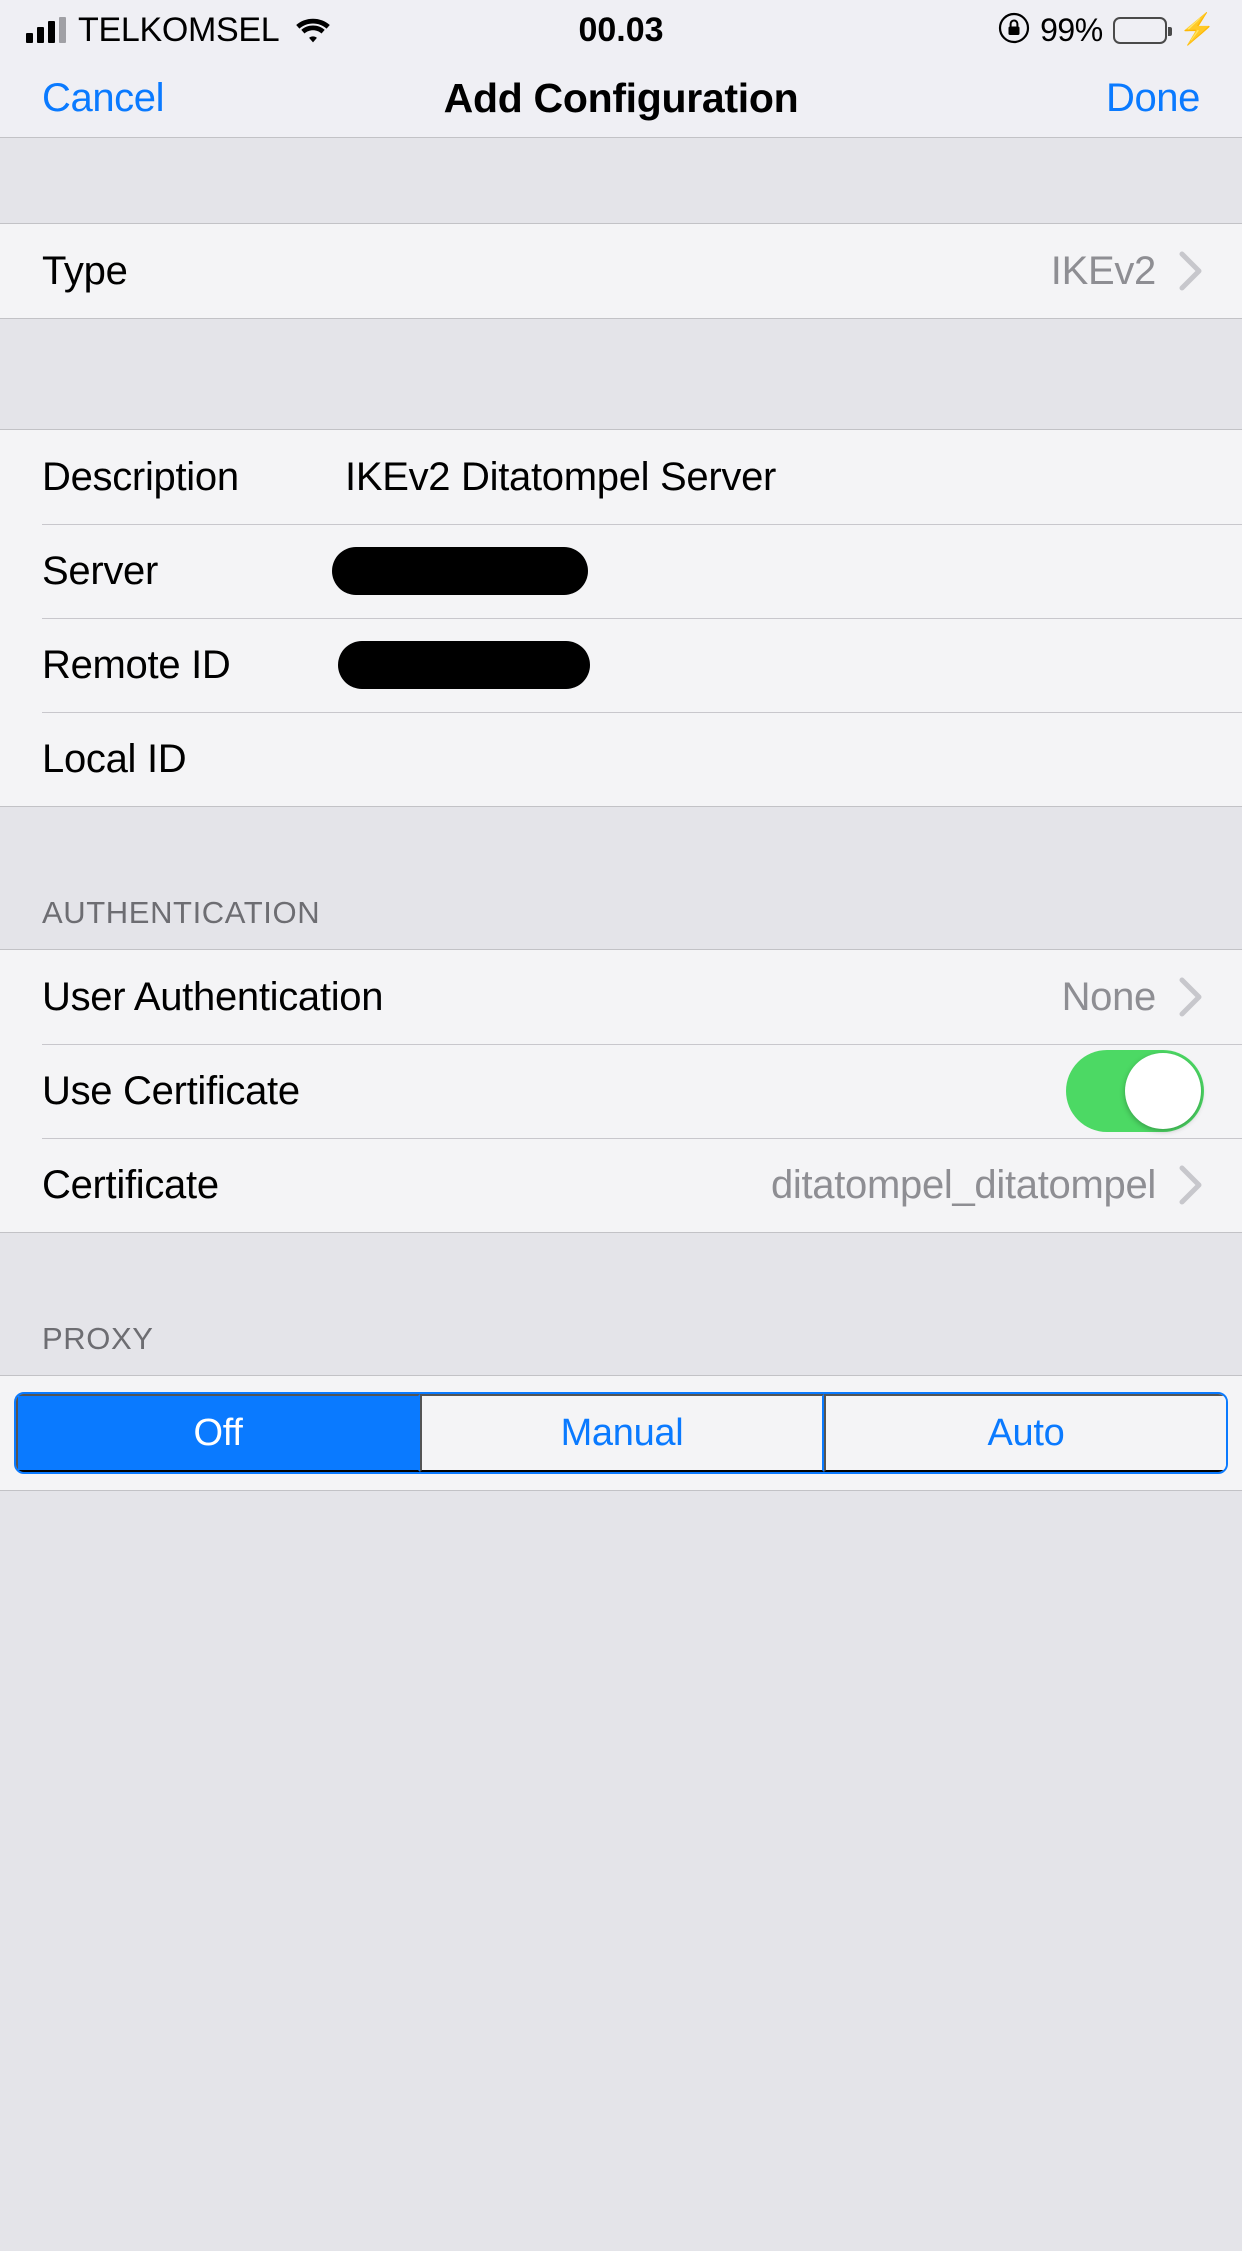  Describe the element at coordinates (621, 997) in the screenshot. I see `row-user-authentication: User Authentication None` at that location.